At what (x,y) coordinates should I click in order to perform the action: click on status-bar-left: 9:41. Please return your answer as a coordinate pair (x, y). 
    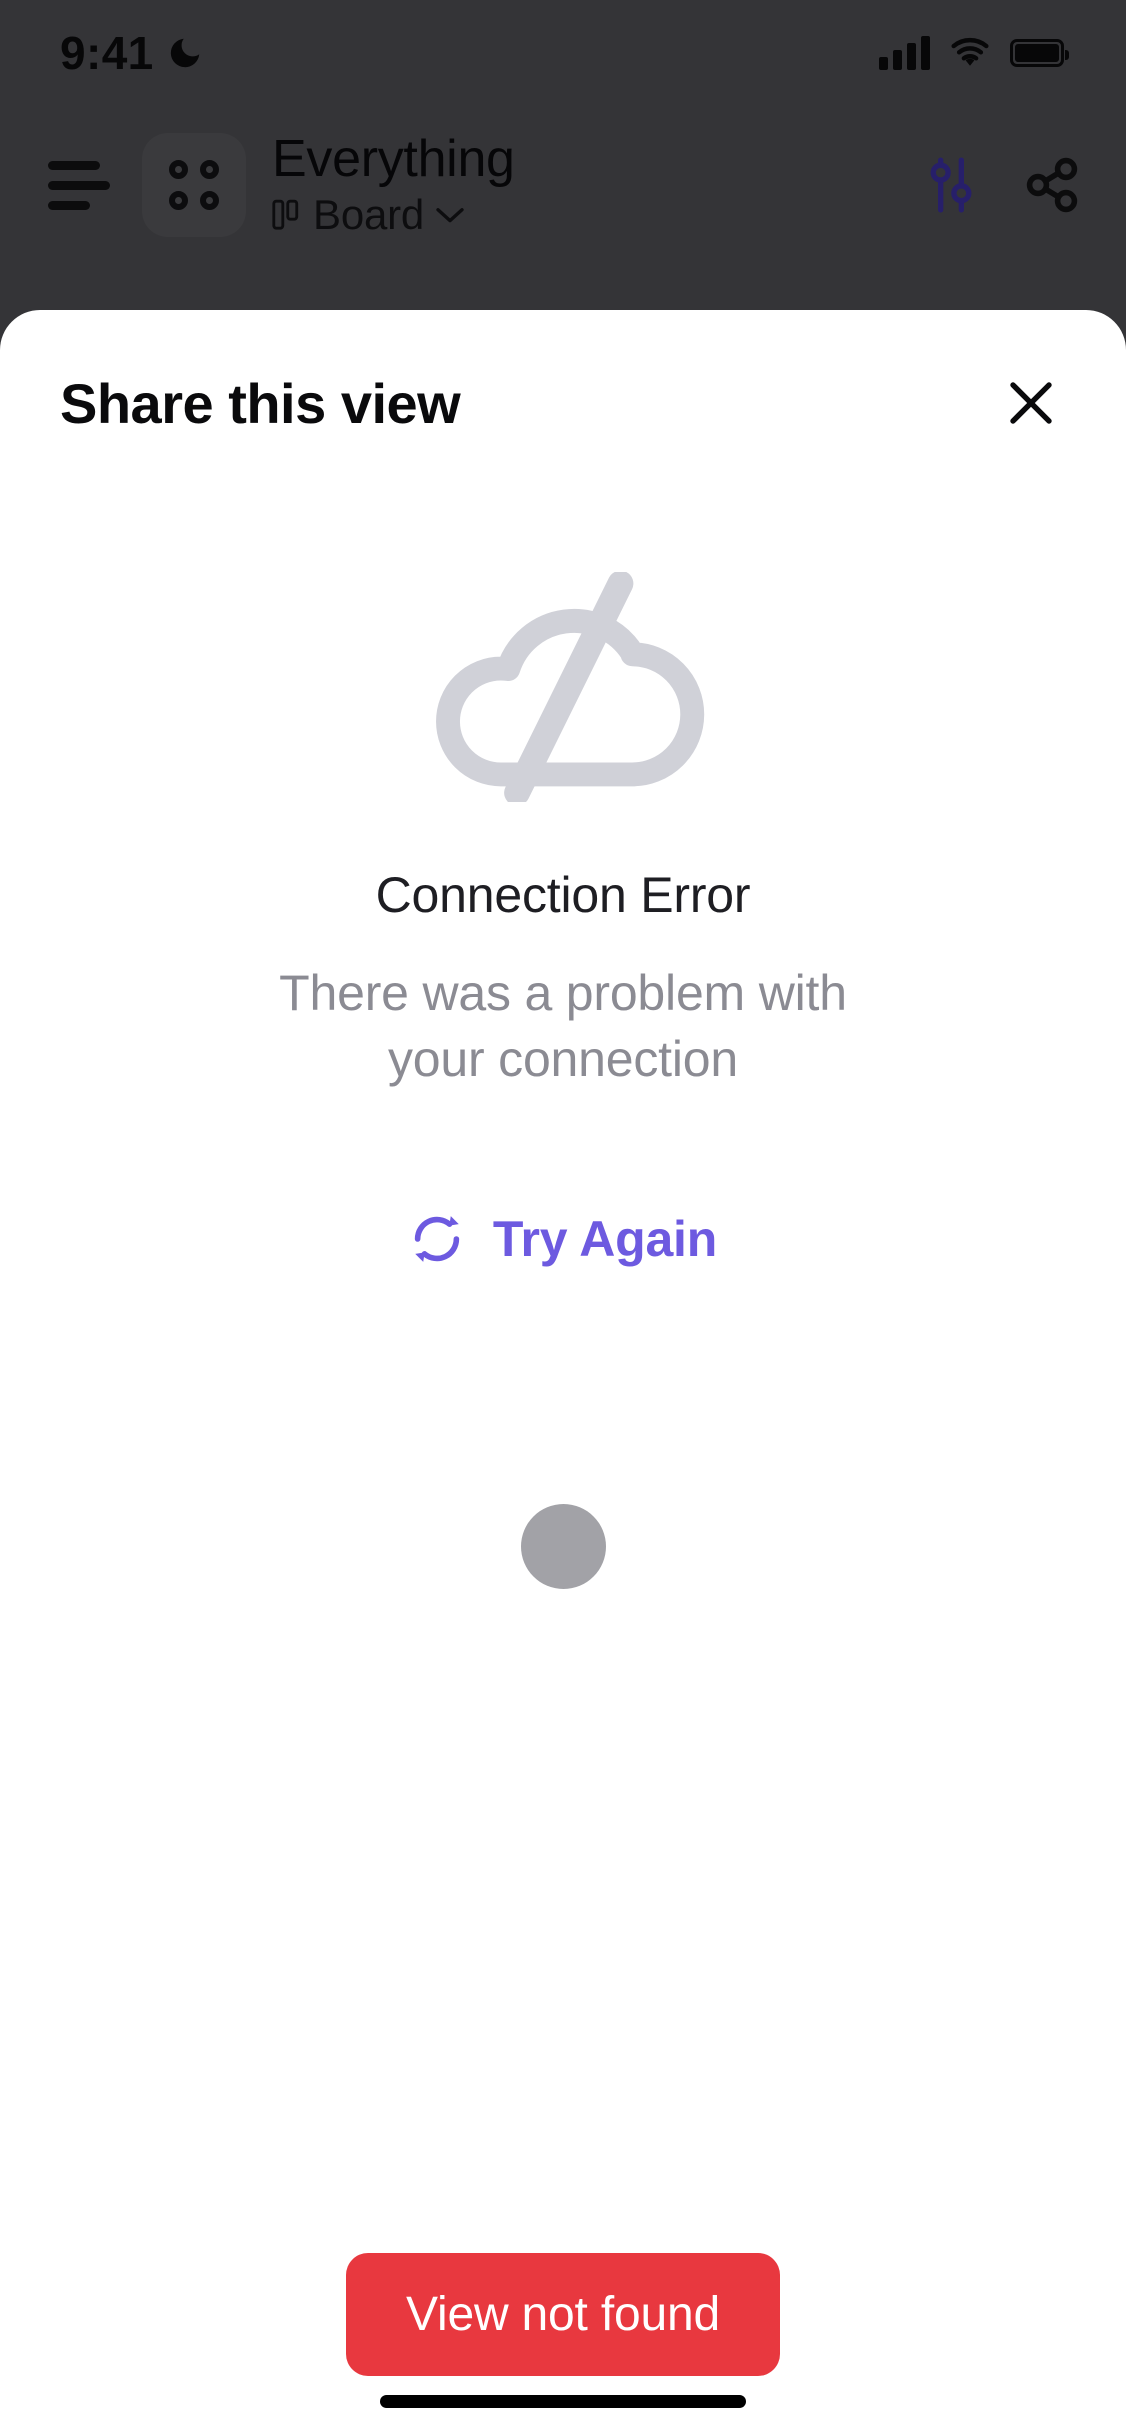
    Looking at the image, I should click on (132, 53).